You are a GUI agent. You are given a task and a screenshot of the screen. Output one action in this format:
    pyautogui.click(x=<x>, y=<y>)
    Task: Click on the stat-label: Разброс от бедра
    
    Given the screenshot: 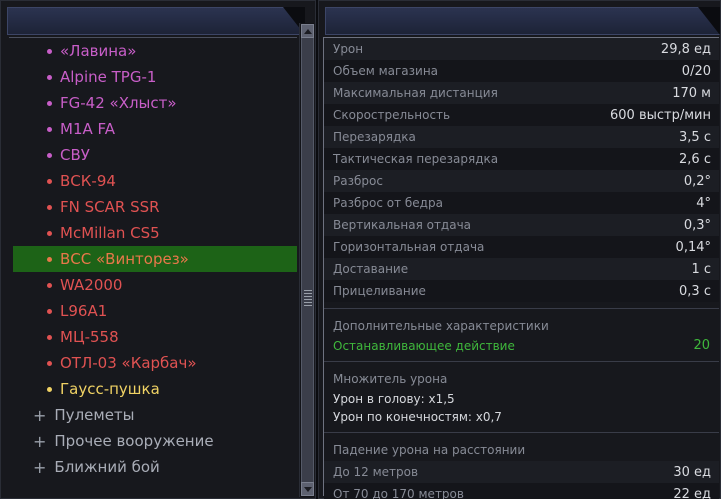 What is the action you would take?
    pyautogui.click(x=388, y=203)
    